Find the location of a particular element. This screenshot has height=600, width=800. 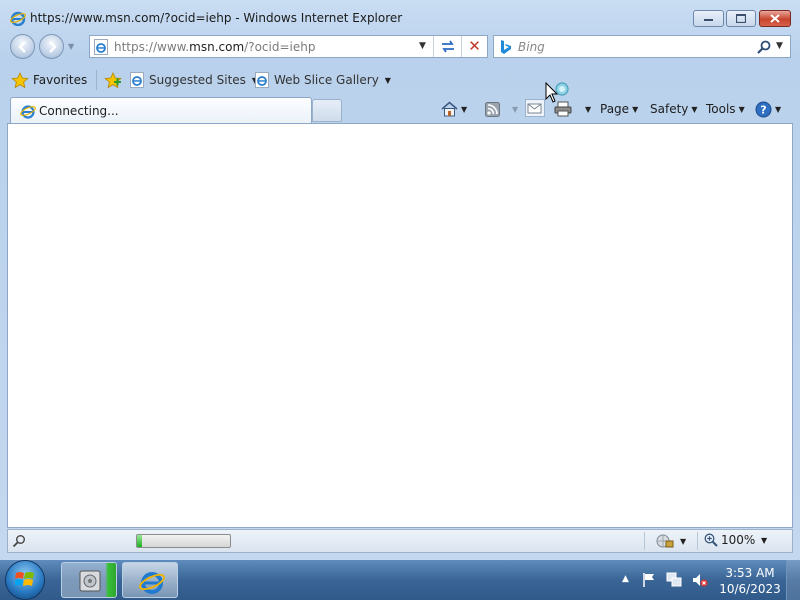

compatibility-refresh-icon is located at coordinates (448, 46).